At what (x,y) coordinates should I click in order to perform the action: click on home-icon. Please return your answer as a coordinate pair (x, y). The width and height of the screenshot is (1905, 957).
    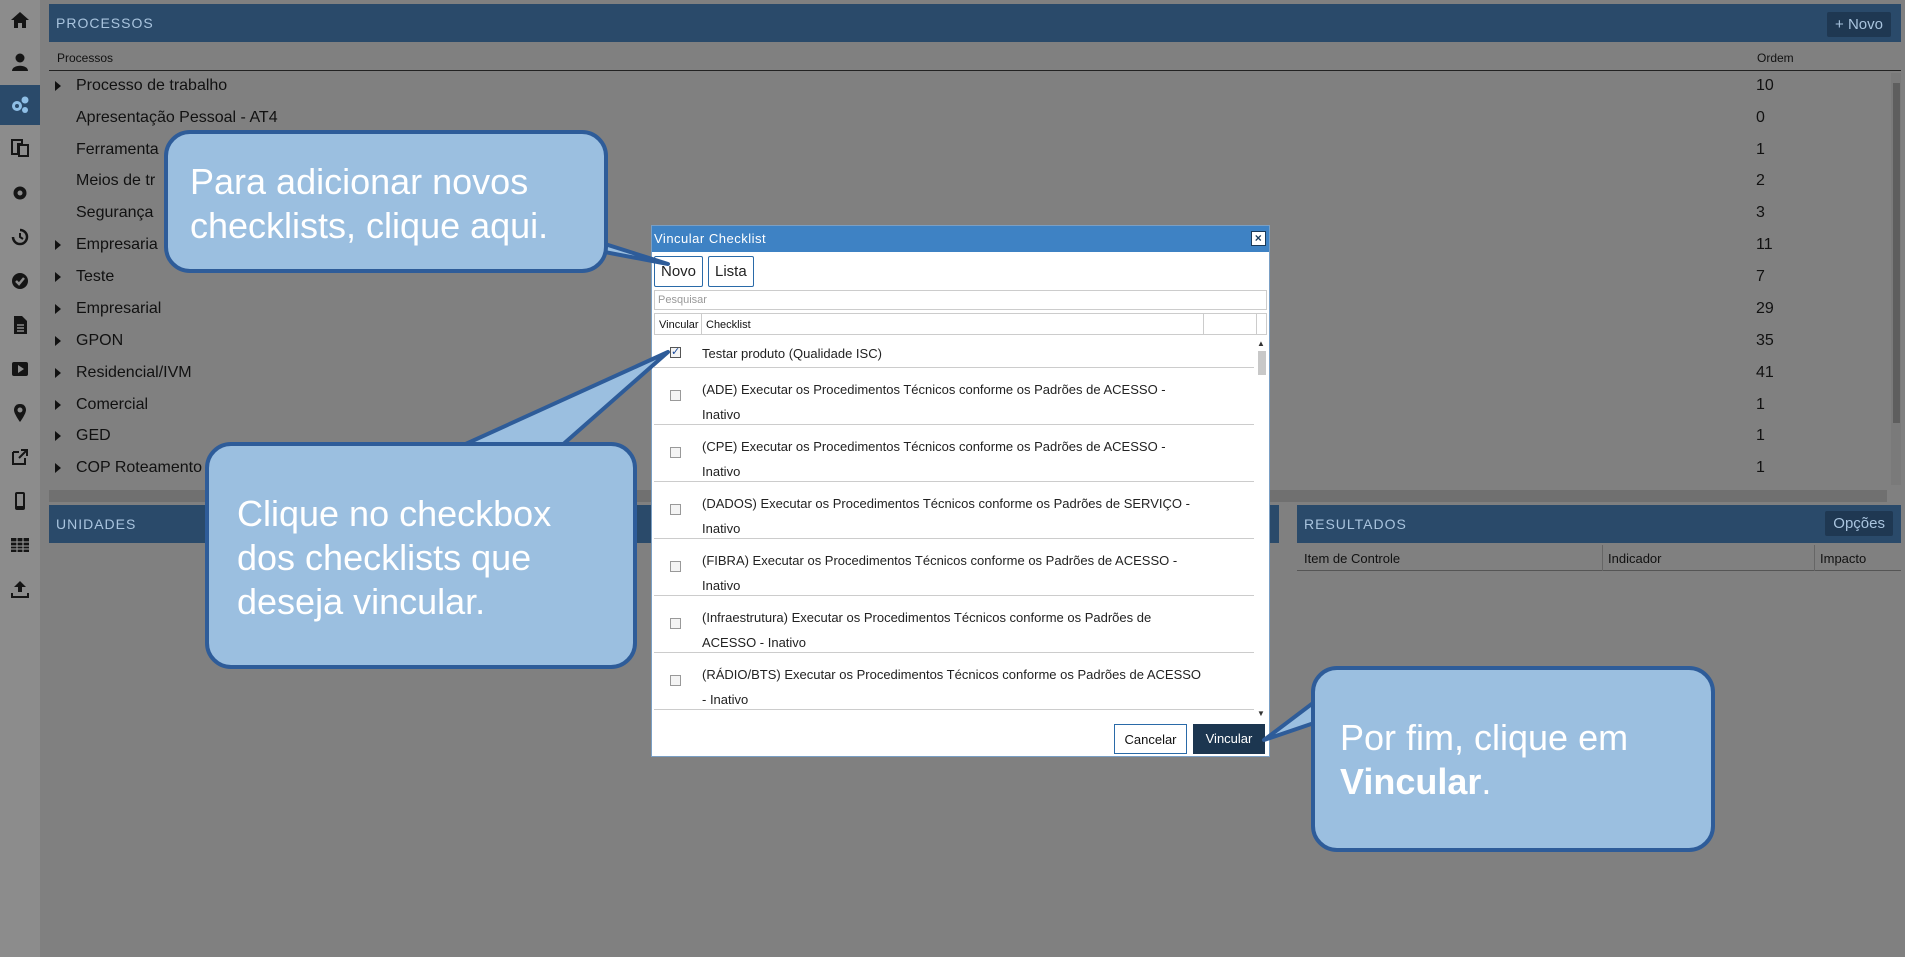
    Looking at the image, I should click on (20, 20).